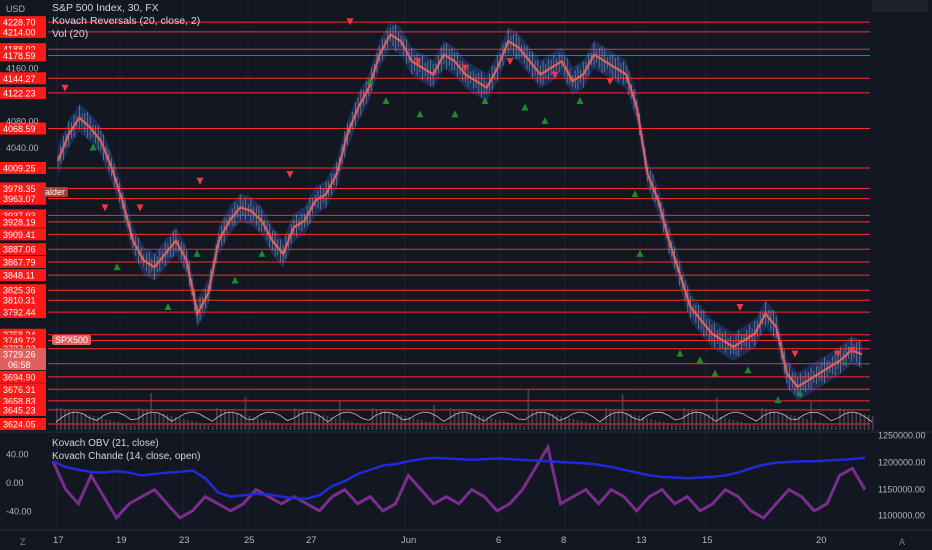 The image size is (932, 550). What do you see at coordinates (16, 9) in the screenshot?
I see `currency-label: USD` at bounding box center [16, 9].